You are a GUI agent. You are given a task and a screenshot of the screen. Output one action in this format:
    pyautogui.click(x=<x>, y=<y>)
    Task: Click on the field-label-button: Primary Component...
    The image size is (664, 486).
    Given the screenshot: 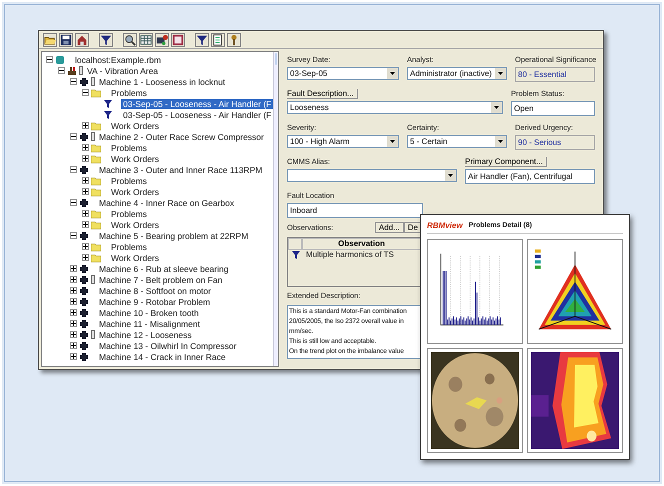 What is the action you would take?
    pyautogui.click(x=506, y=162)
    